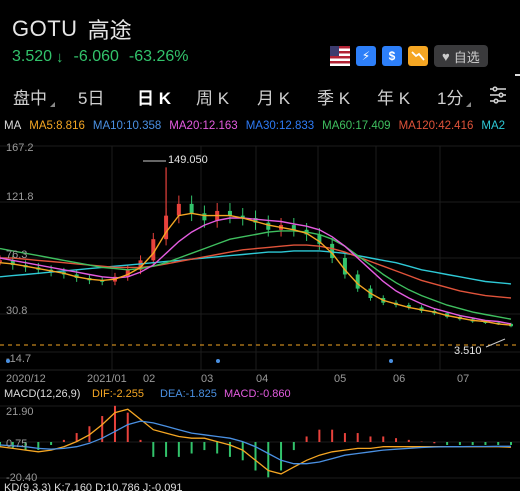 This screenshot has width=520, height=491. Describe the element at coordinates (57, 126) in the screenshot. I see `ma-legend-item: MA5:8.816` at that location.